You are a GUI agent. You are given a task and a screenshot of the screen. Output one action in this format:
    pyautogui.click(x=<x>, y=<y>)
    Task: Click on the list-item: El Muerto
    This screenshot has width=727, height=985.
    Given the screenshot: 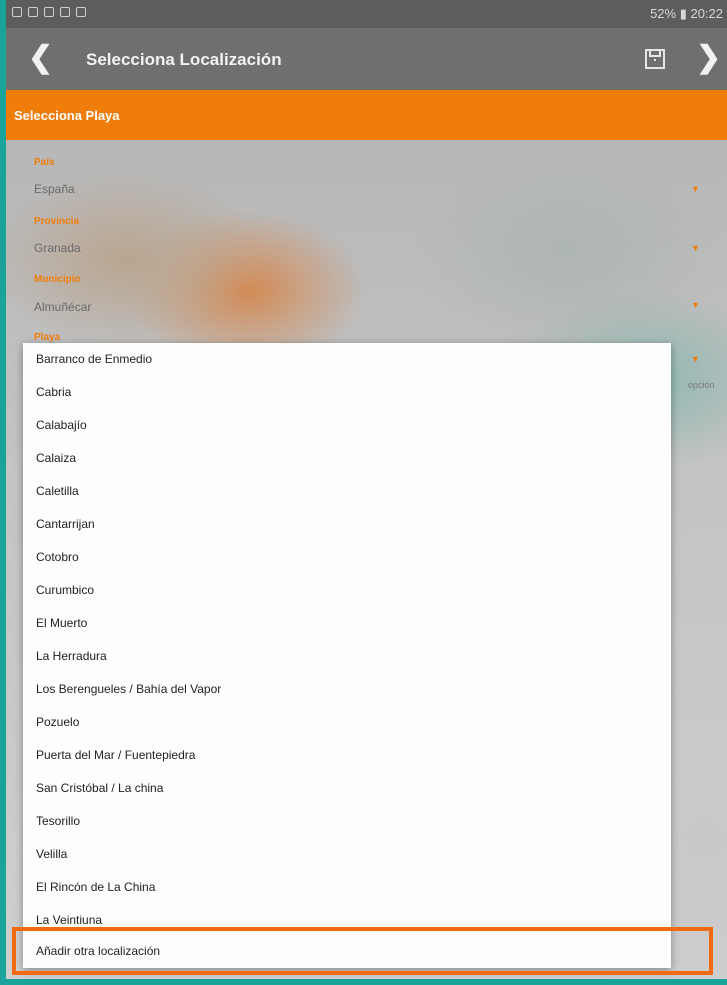 What is the action you would take?
    pyautogui.click(x=347, y=623)
    